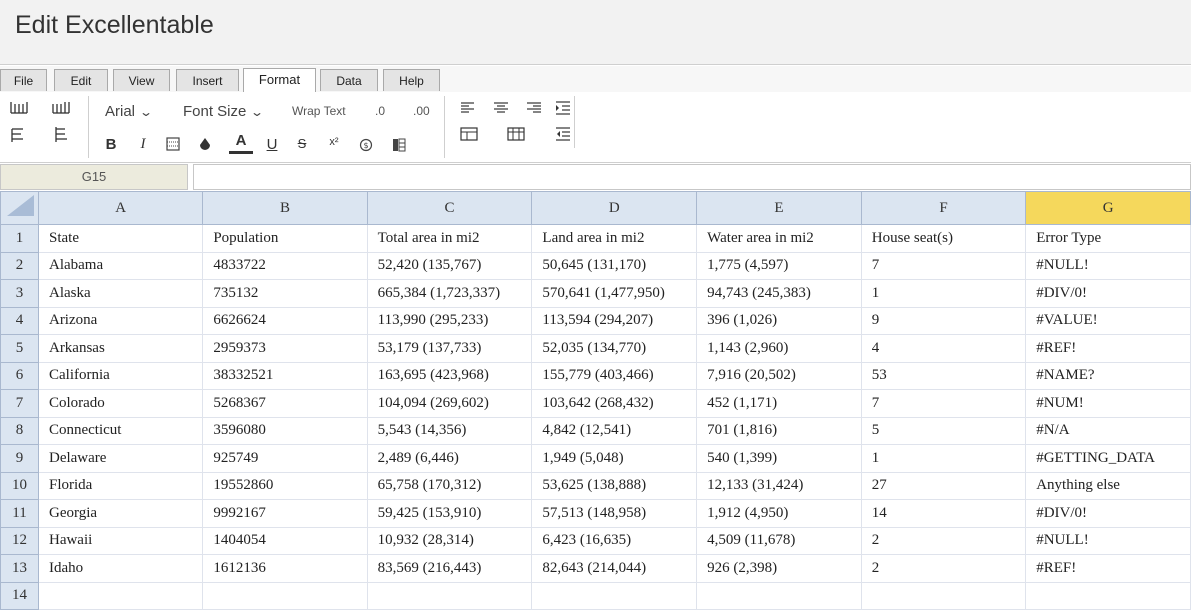 The image size is (1191, 610). What do you see at coordinates (1108, 540) in the screenshot?
I see `grid-cell: #NULL!` at bounding box center [1108, 540].